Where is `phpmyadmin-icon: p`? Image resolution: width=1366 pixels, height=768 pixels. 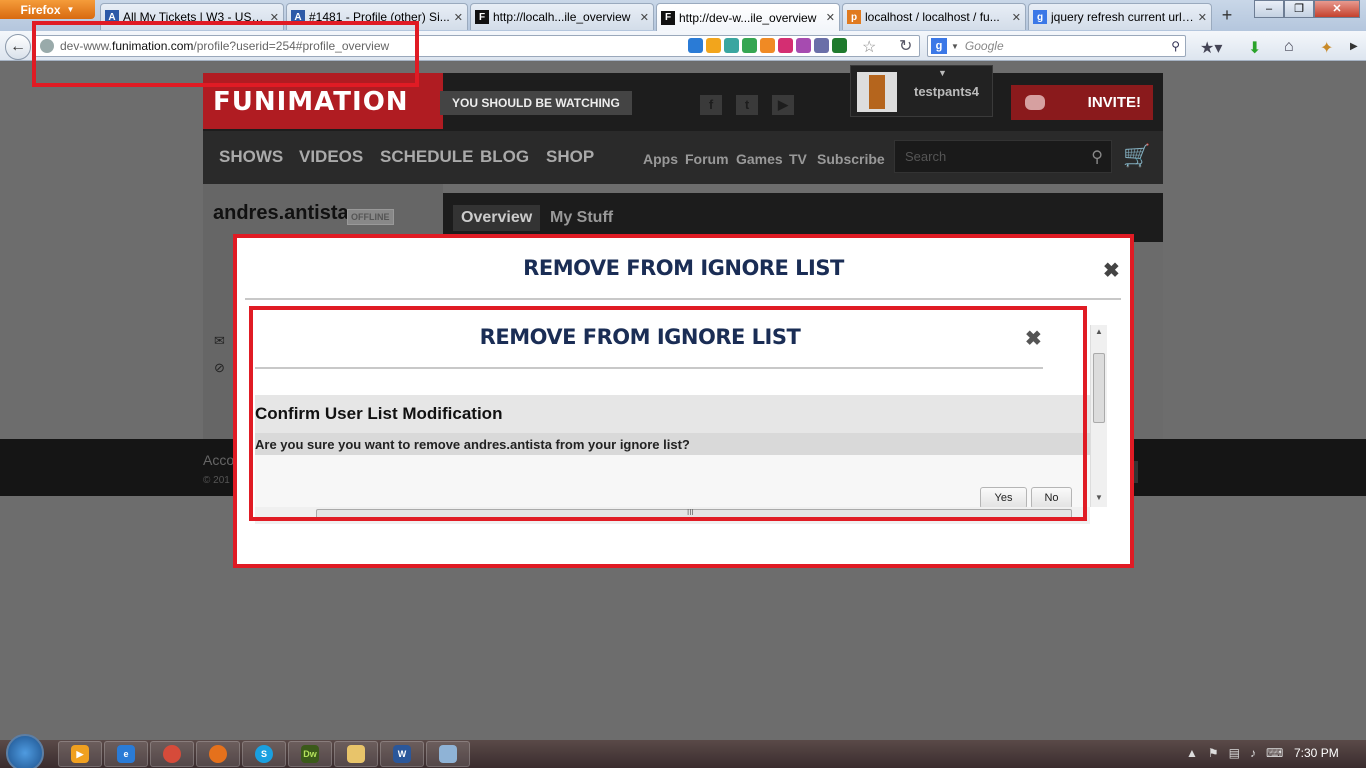
phpmyadmin-icon: p is located at coordinates (854, 17).